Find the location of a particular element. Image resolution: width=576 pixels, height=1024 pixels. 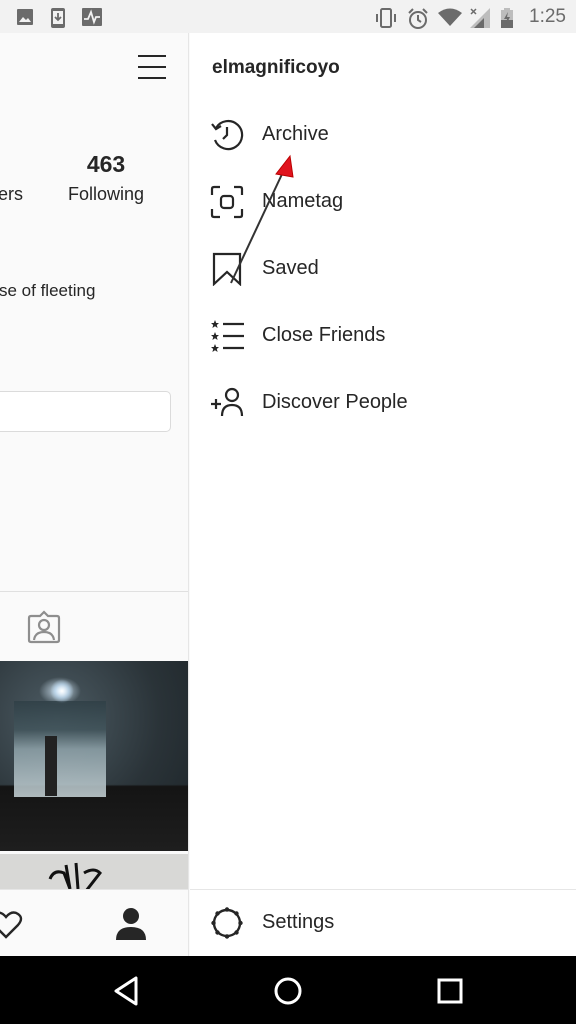

tagged-photos-tab-icon is located at coordinates (44, 627).